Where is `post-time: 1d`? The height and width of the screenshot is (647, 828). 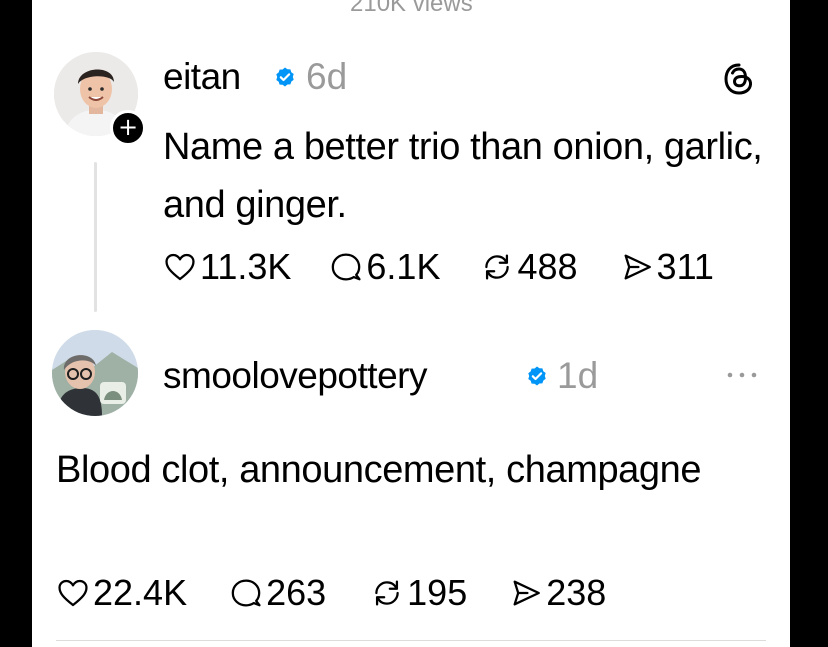 post-time: 1d is located at coordinates (578, 375).